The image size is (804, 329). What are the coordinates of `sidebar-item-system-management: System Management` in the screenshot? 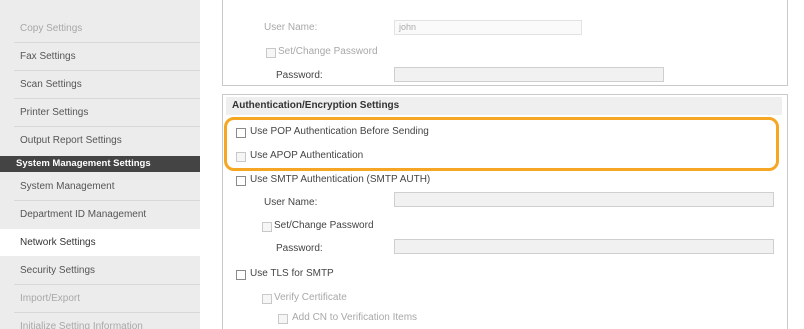 It's located at (100, 186).